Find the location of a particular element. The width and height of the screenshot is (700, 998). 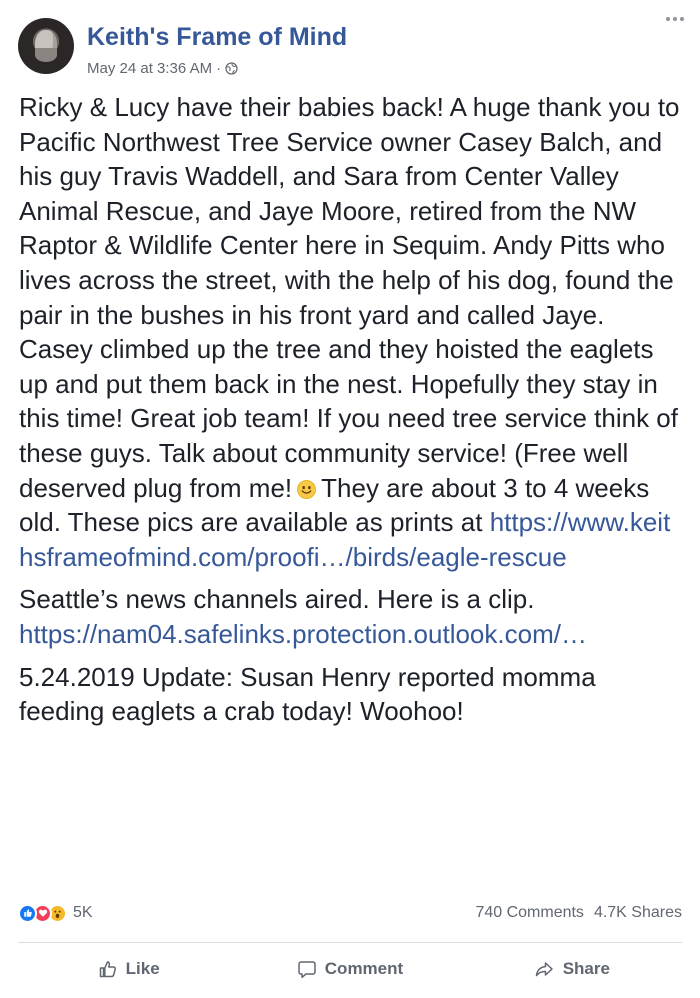

actions-divider is located at coordinates (350, 942).